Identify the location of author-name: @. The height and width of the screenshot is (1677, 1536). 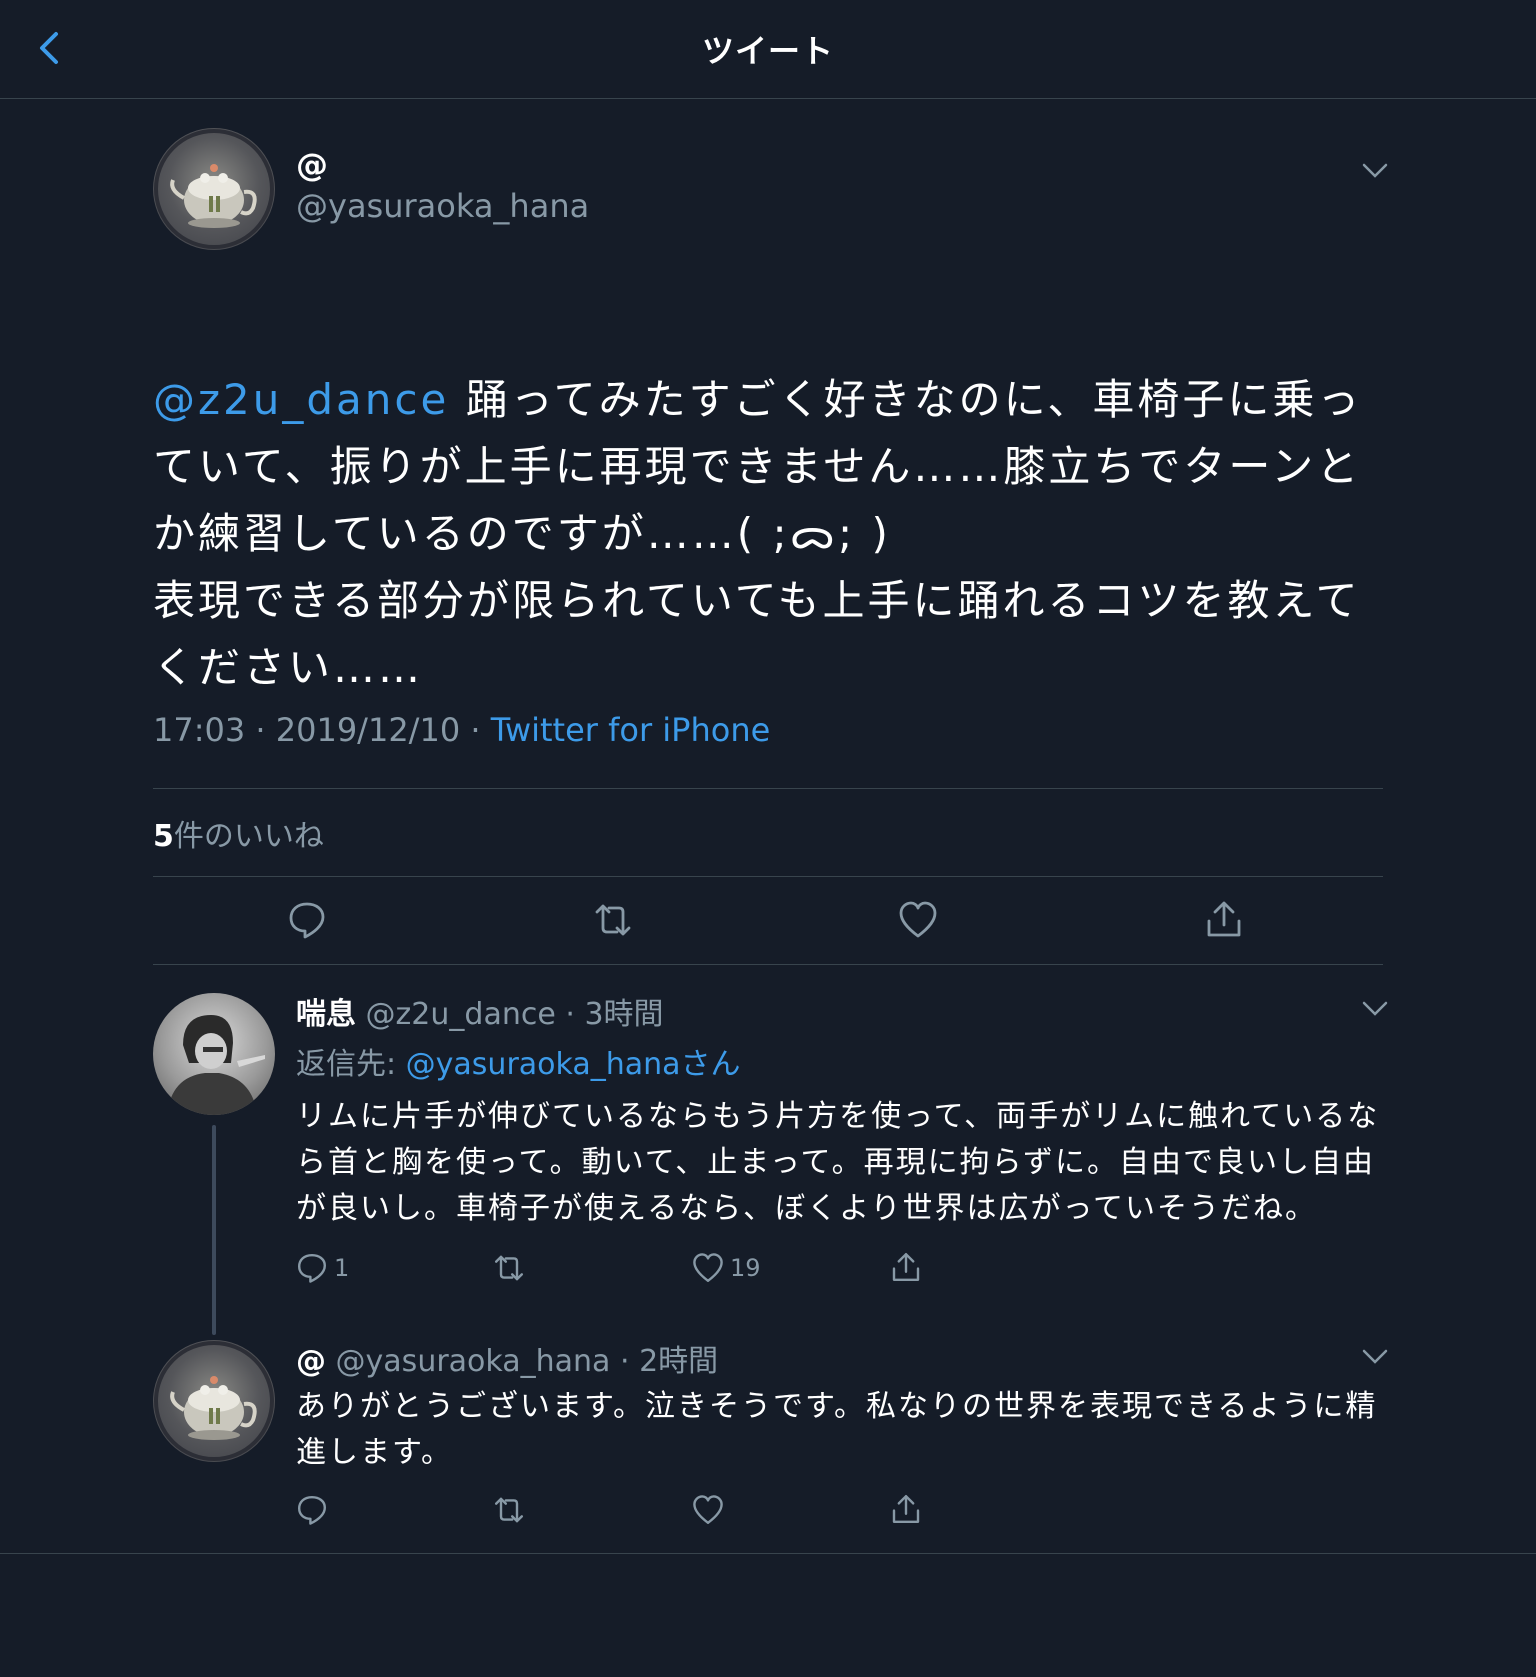
(312, 165).